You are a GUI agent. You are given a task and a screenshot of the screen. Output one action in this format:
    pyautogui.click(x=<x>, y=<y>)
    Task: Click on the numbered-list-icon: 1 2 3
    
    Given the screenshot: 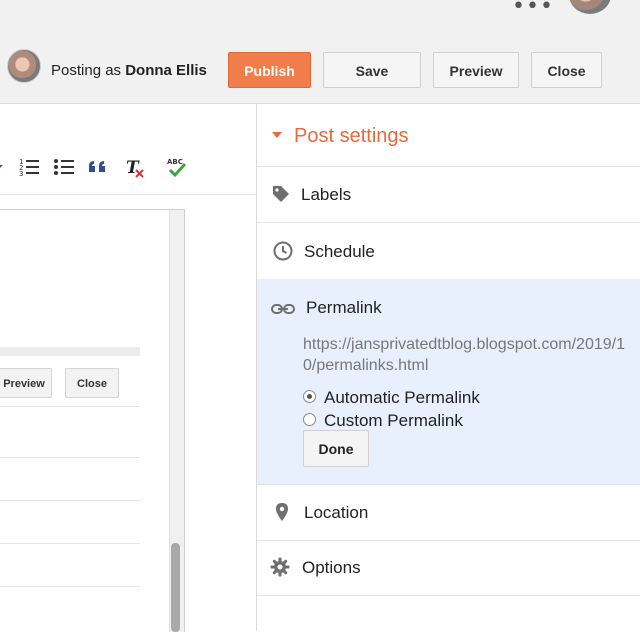 What is the action you would take?
    pyautogui.click(x=29, y=167)
    